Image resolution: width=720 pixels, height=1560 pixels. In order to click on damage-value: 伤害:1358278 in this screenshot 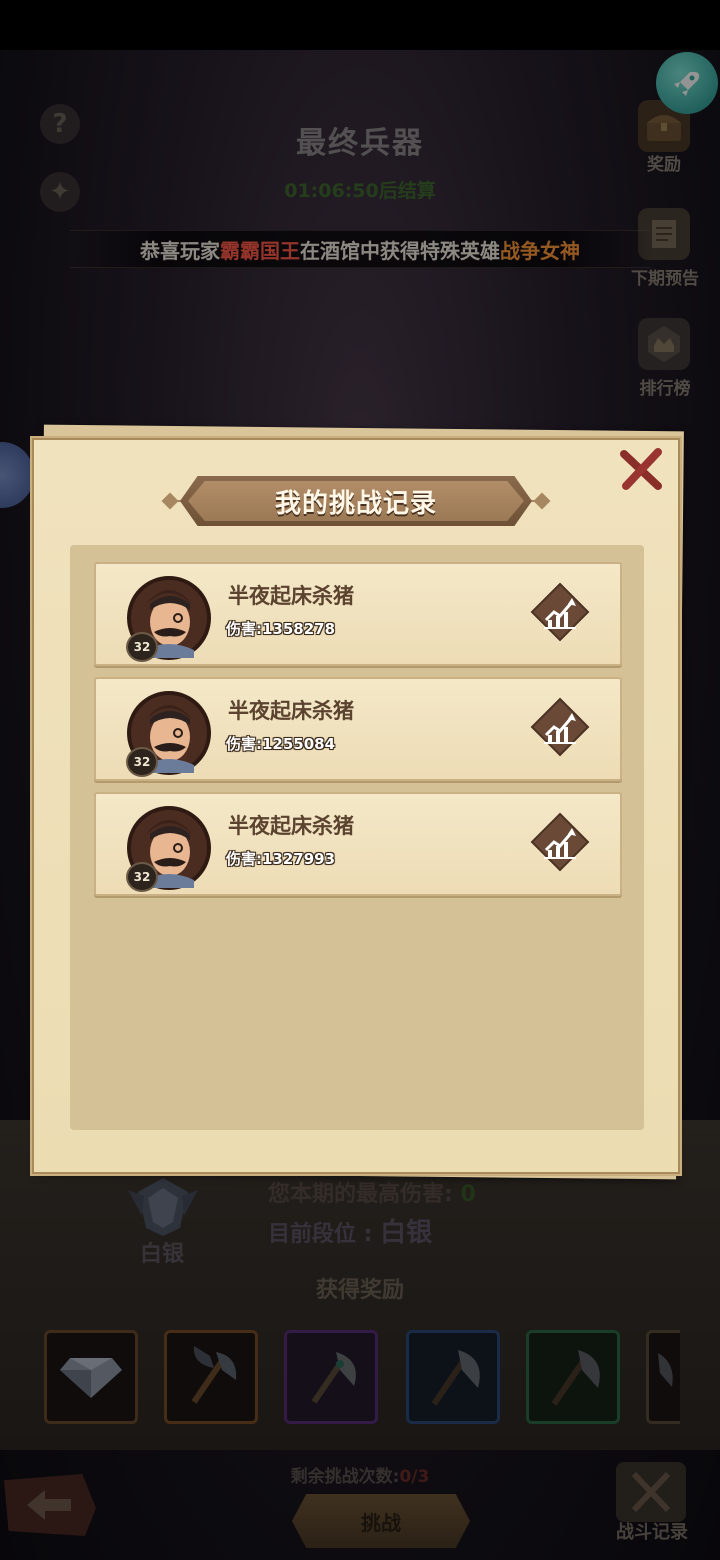, I will do `click(281, 629)`.